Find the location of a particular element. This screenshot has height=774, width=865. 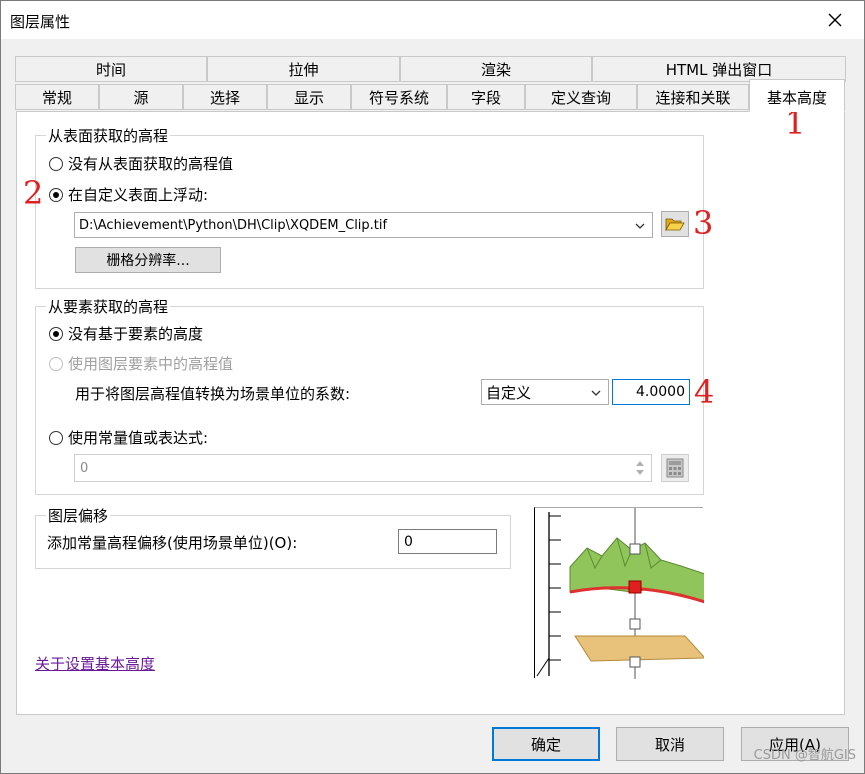

tab-symbology: 符号系统 is located at coordinates (399, 97).